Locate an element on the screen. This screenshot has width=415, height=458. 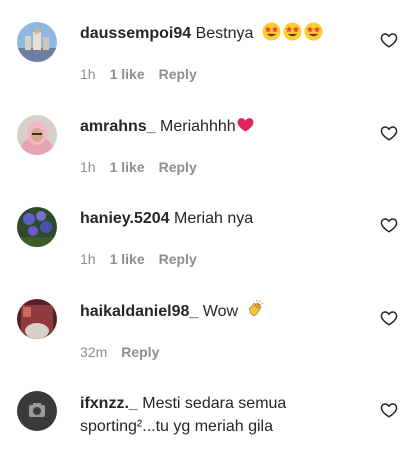
comment-body: haikaldaniel98_ Wow is located at coordinates (220, 311).